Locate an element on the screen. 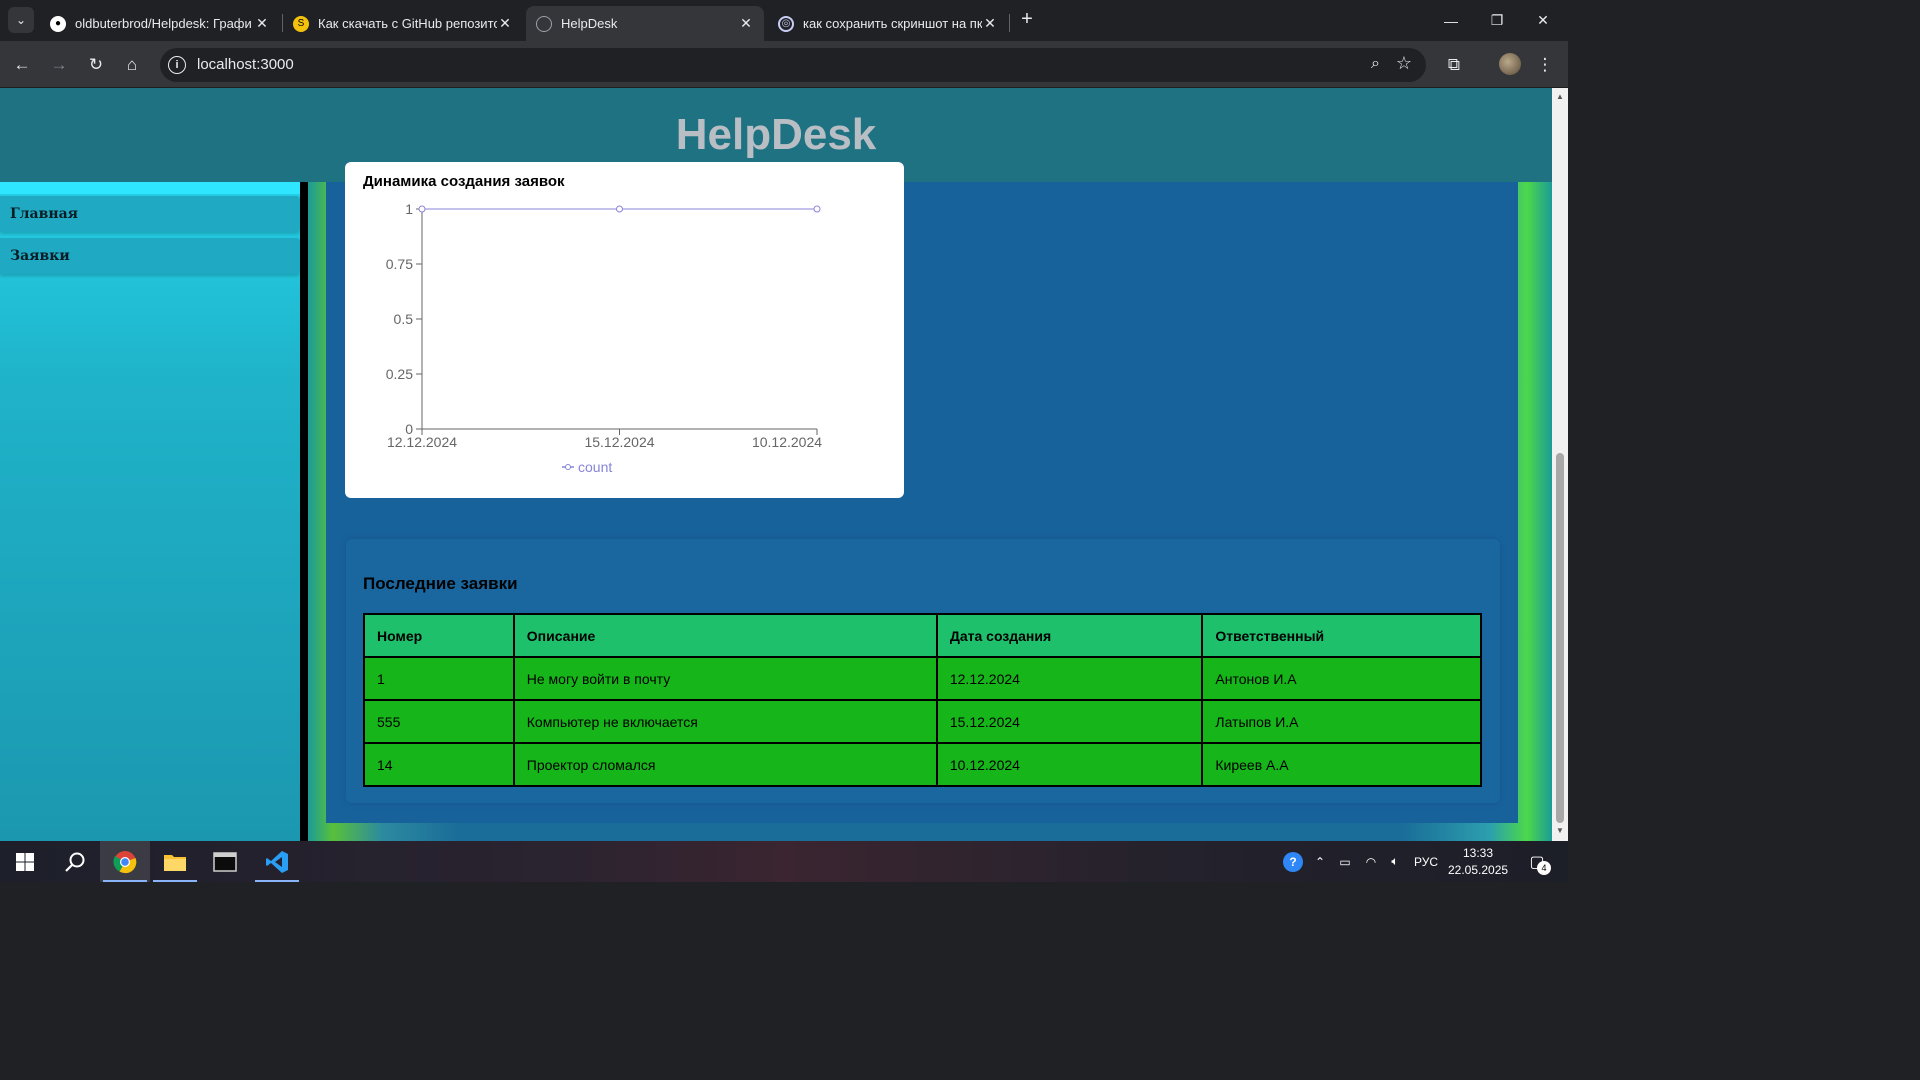  sidebar-item-label: Главная is located at coordinates (44, 214).